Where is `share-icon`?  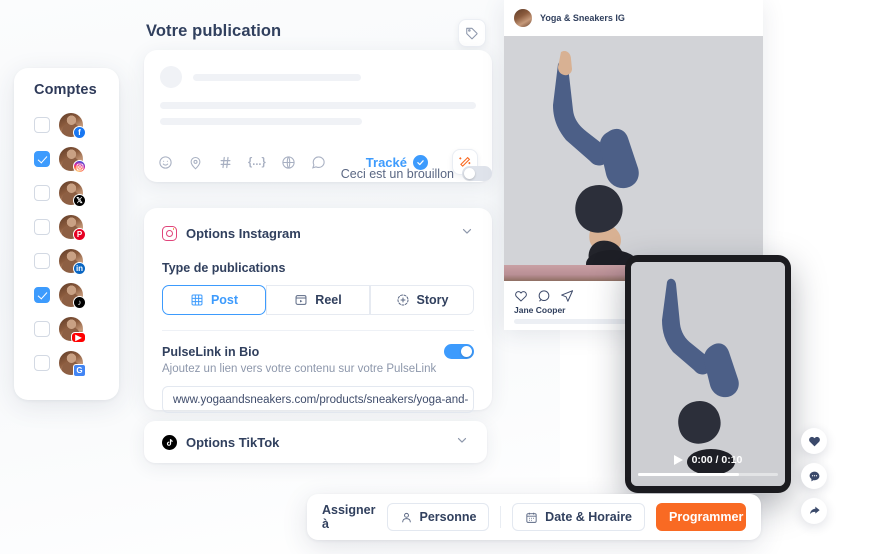
share-icon is located at coordinates (567, 296).